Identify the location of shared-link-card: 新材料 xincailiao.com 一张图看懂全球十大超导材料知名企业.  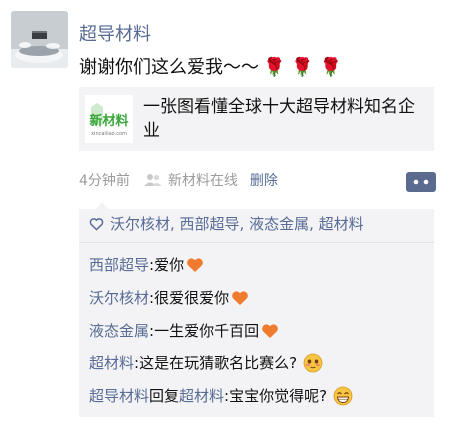
(256, 119).